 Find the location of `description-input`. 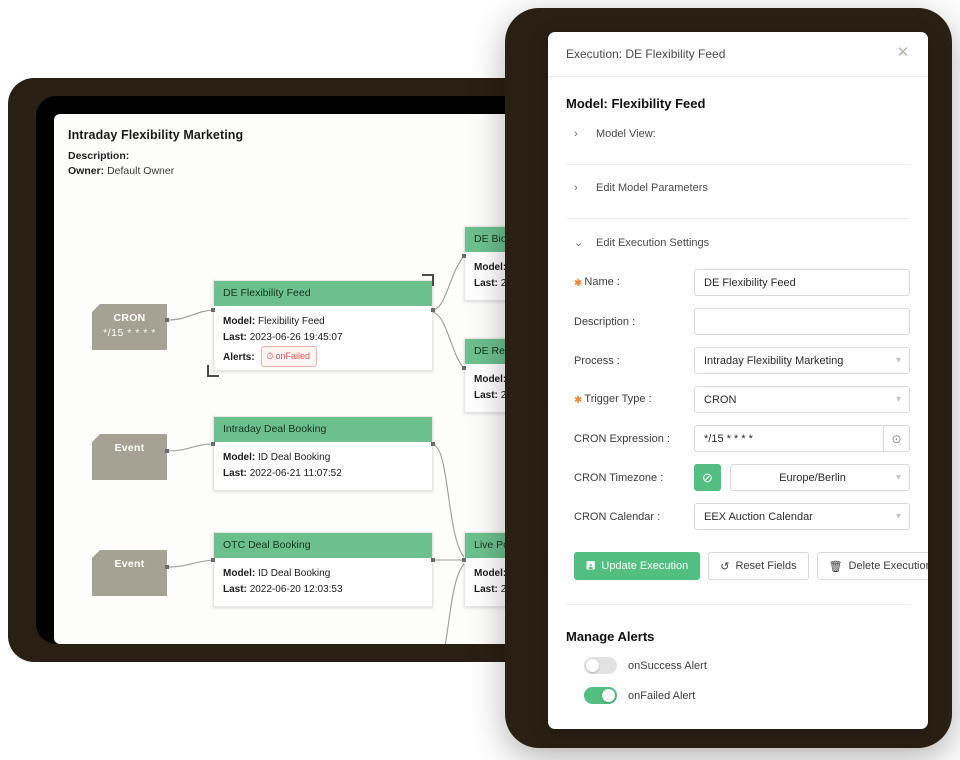

description-input is located at coordinates (802, 321).